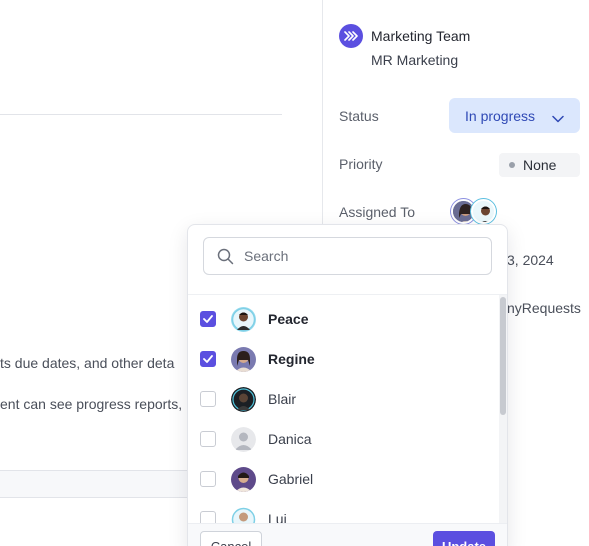 This screenshot has width=589, height=546. What do you see at coordinates (282, 399) in the screenshot?
I see `member-name: Blair` at bounding box center [282, 399].